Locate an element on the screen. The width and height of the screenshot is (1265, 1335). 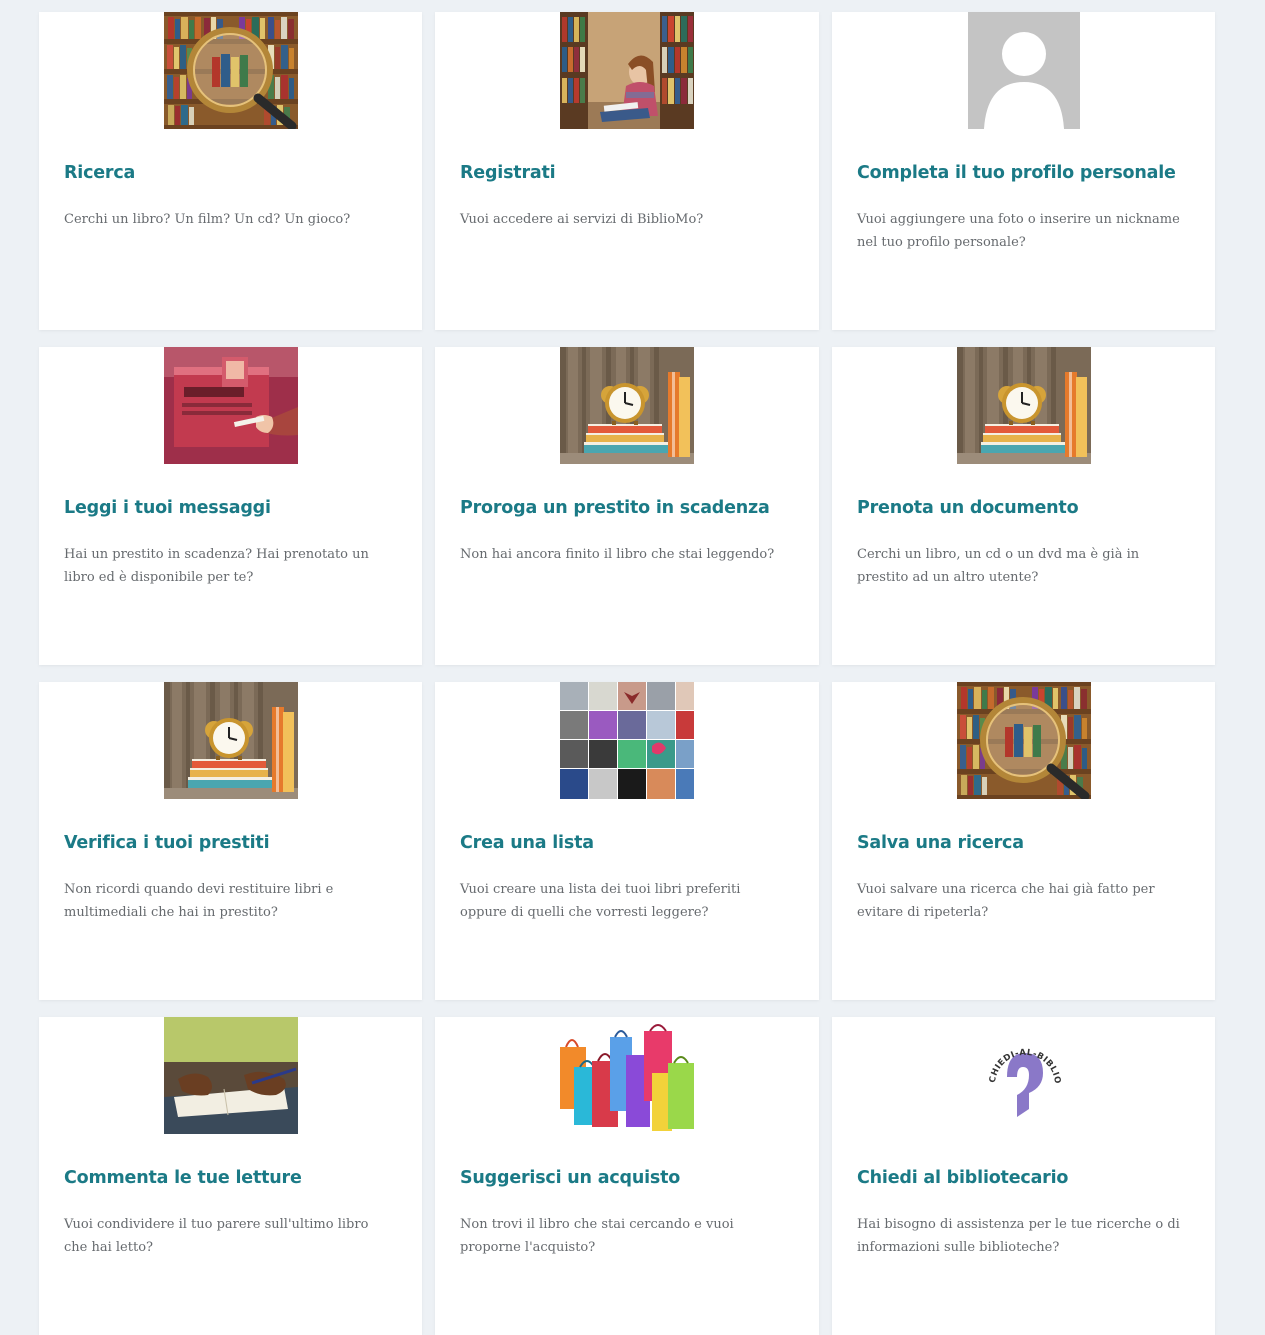
hands-writing-image is located at coordinates (231, 1075).